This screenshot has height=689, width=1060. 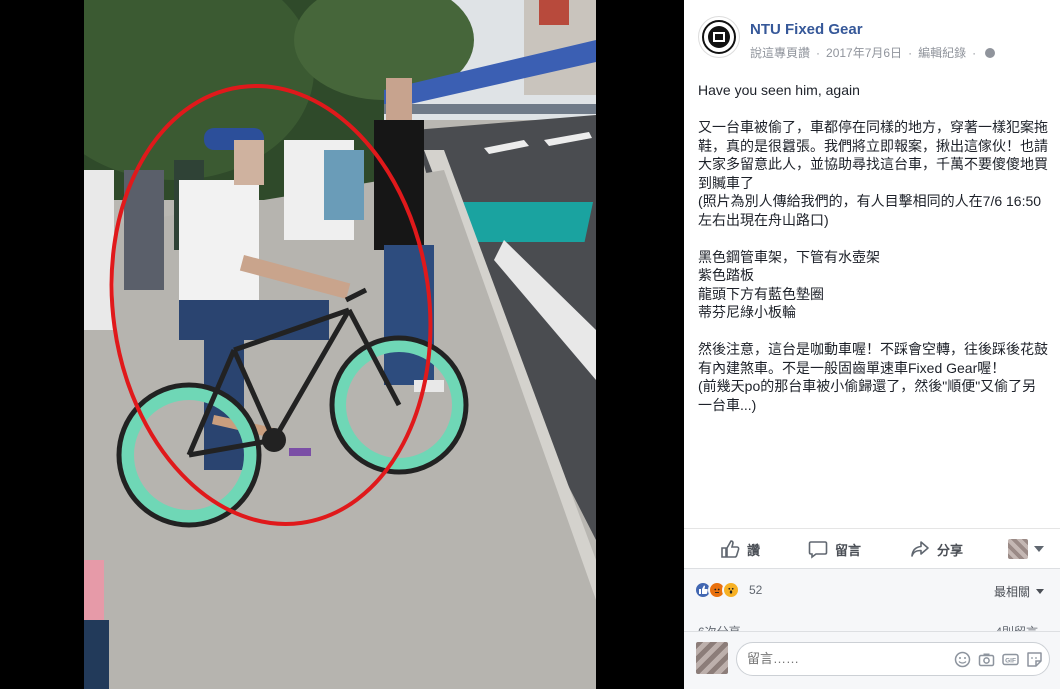 What do you see at coordinates (842, 658) in the screenshot?
I see `comment-input` at bounding box center [842, 658].